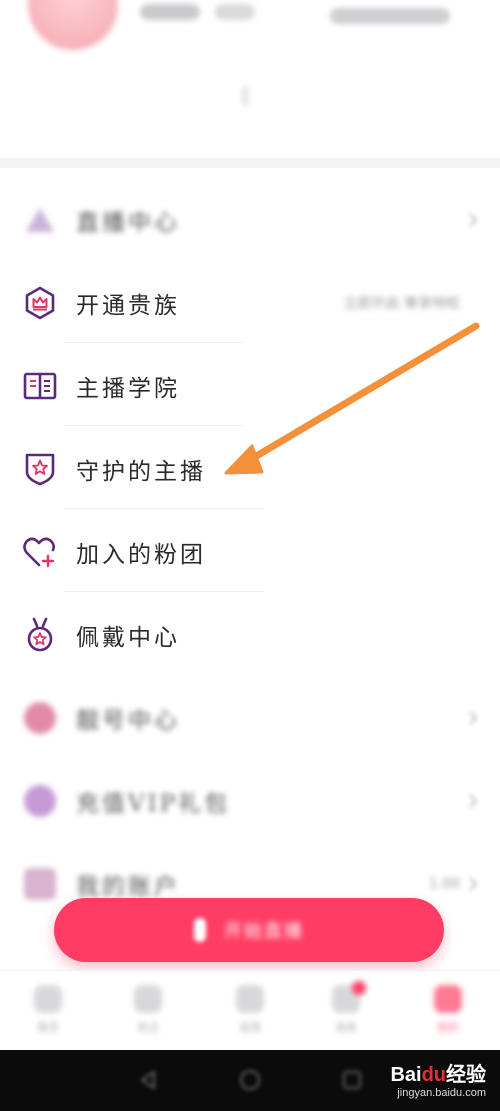 Image resolution: width=500 pixels, height=1111 pixels. Describe the element at coordinates (250, 717) in the screenshot. I see `menu-item-pretty-number: 靓号中心` at that location.